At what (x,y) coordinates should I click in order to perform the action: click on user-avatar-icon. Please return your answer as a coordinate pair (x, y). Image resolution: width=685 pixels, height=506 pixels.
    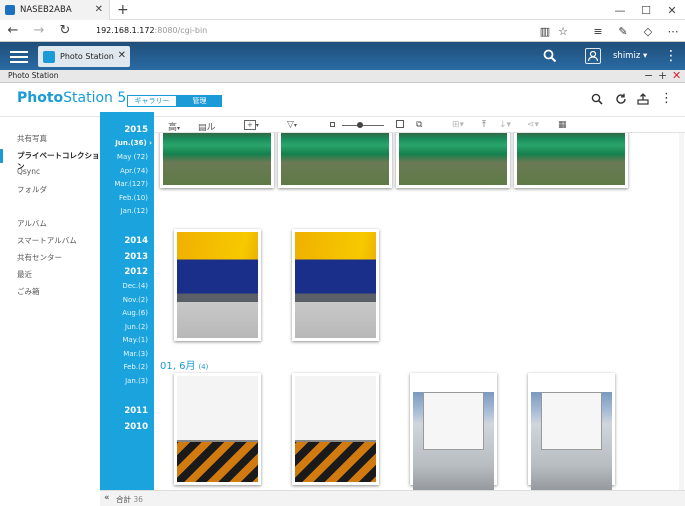
    Looking at the image, I should click on (593, 56).